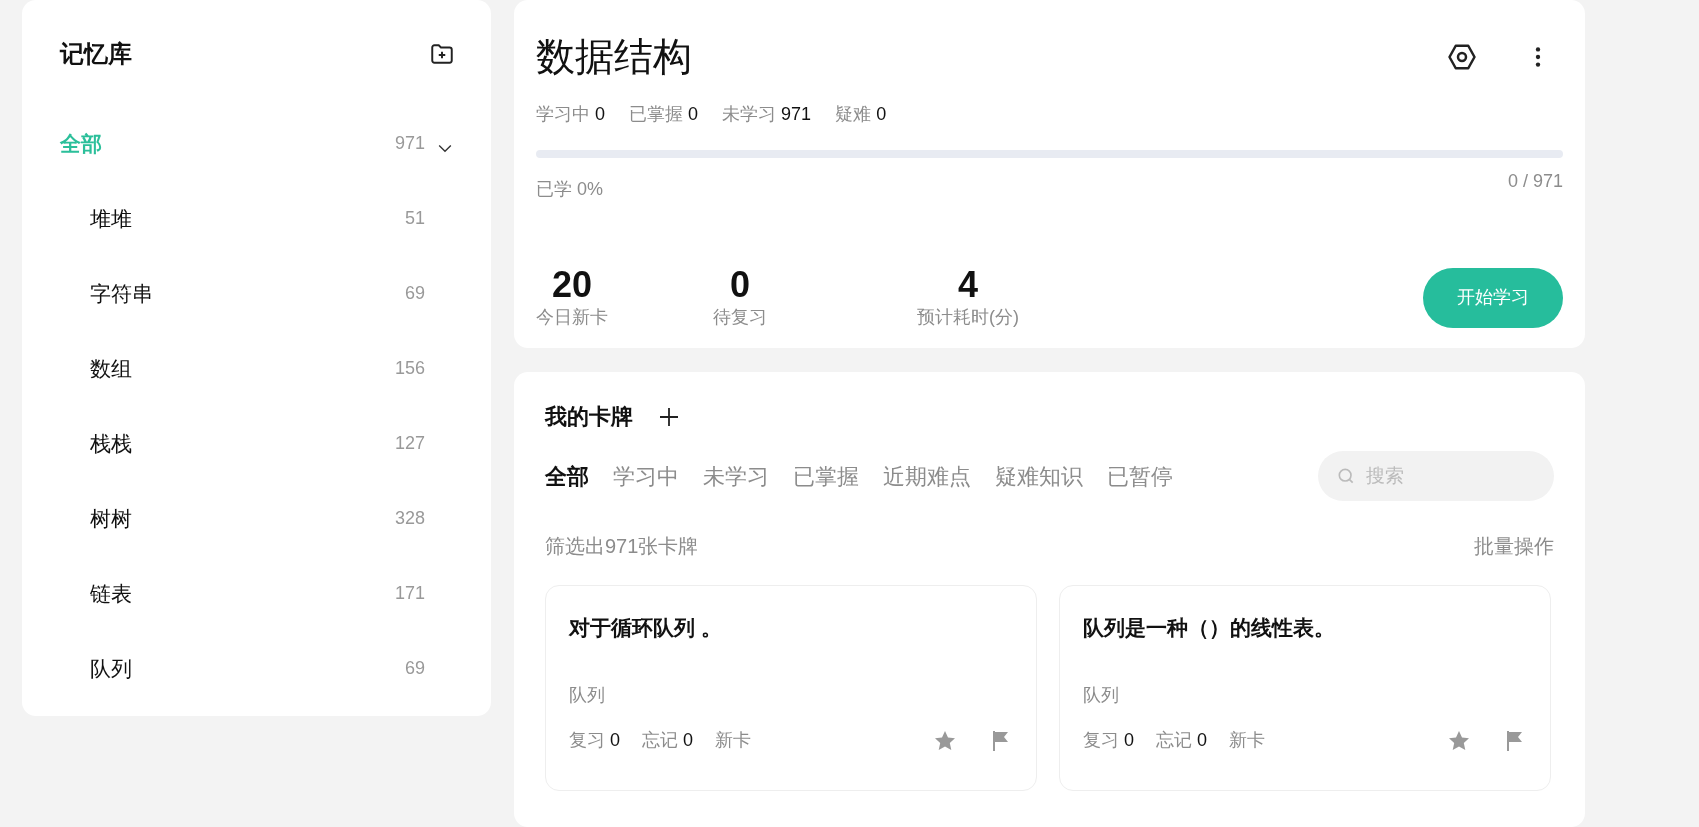 The height and width of the screenshot is (827, 1699). What do you see at coordinates (740, 318) in the screenshot?
I see `metric-label: 待复习` at bounding box center [740, 318].